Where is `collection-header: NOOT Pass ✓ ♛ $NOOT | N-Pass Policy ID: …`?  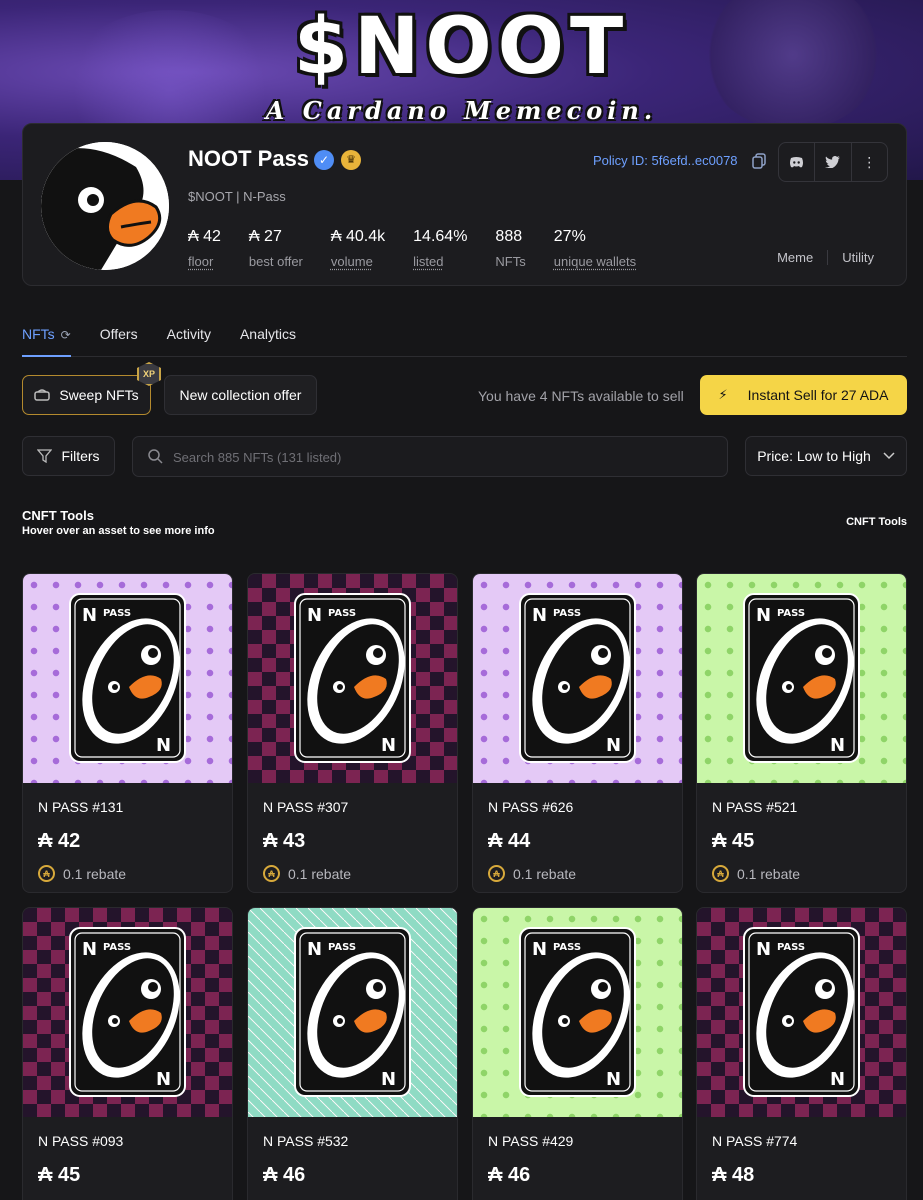 collection-header: NOOT Pass ✓ ♛ $NOOT | N-Pass Policy ID: … is located at coordinates (464, 204).